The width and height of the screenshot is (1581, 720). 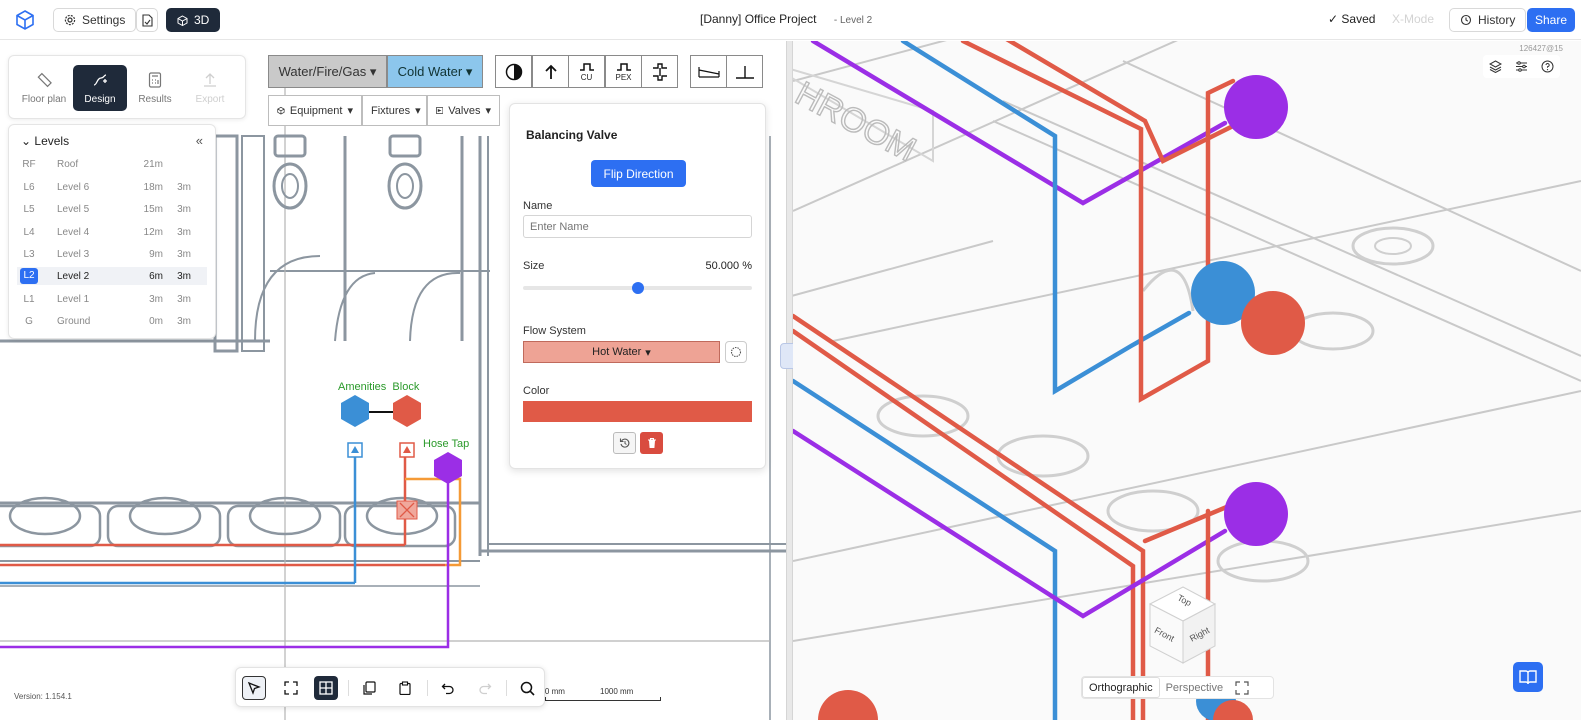 I want to click on project-title: [Danny] Office Project - Level 2, so click(x=786, y=19).